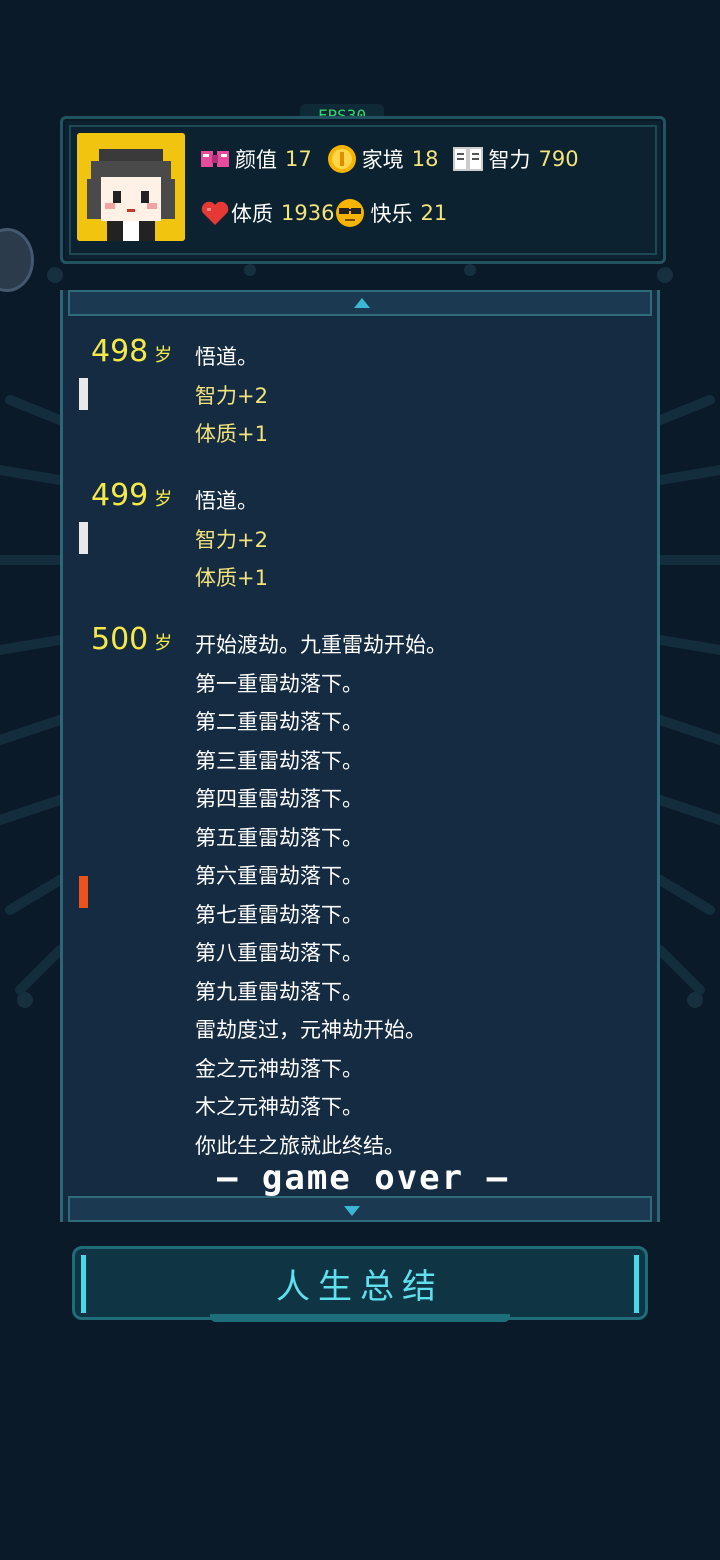 The image size is (720, 1560). What do you see at coordinates (132, 639) in the screenshot?
I see `age-label: 500 岁` at bounding box center [132, 639].